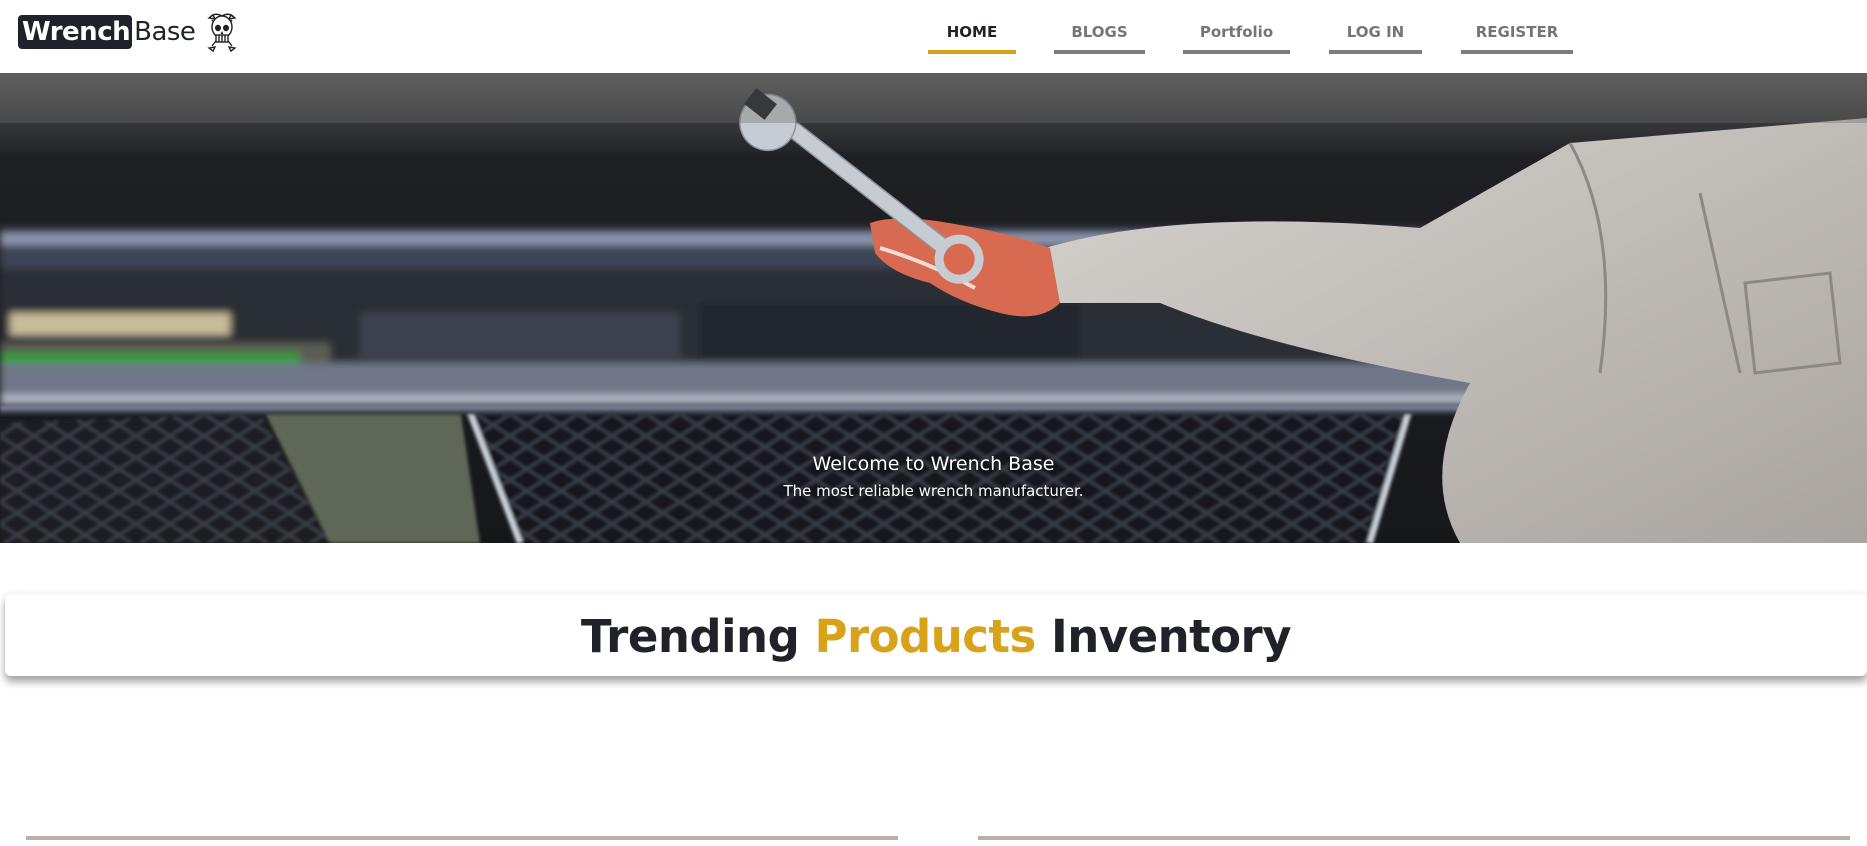 The height and width of the screenshot is (846, 1867). I want to click on section-title-part2: Inventory, so click(1171, 636).